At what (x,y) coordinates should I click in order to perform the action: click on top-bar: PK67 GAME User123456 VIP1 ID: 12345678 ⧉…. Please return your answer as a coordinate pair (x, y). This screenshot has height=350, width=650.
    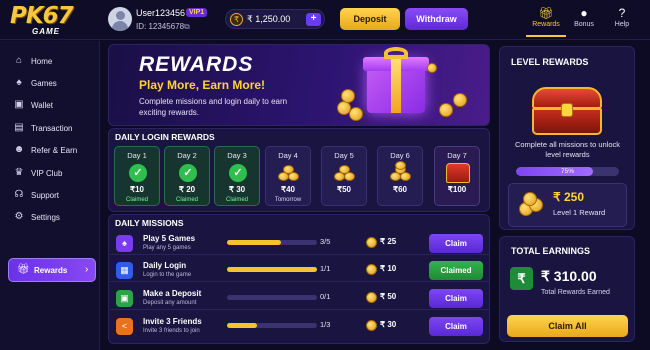
    Looking at the image, I should click on (325, 20).